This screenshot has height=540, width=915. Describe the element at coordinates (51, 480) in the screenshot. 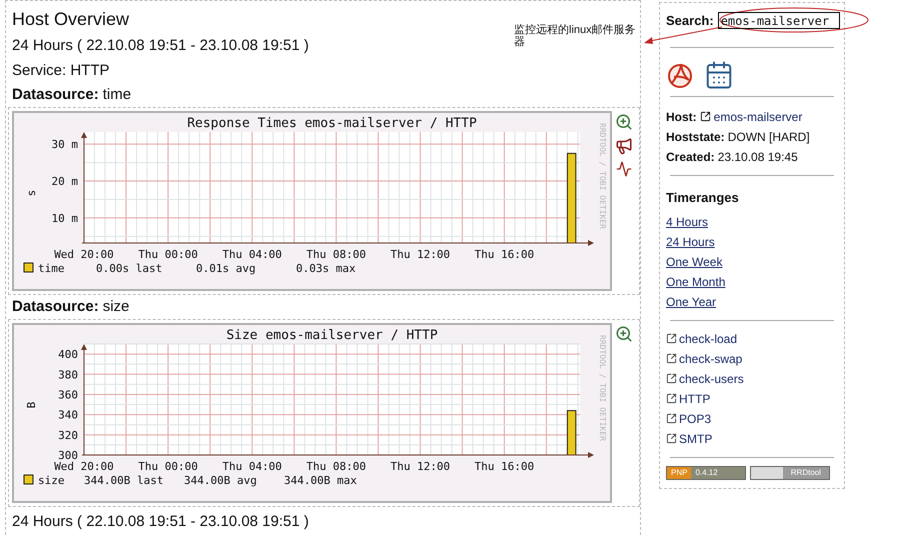

I see `legend-label: size` at that location.